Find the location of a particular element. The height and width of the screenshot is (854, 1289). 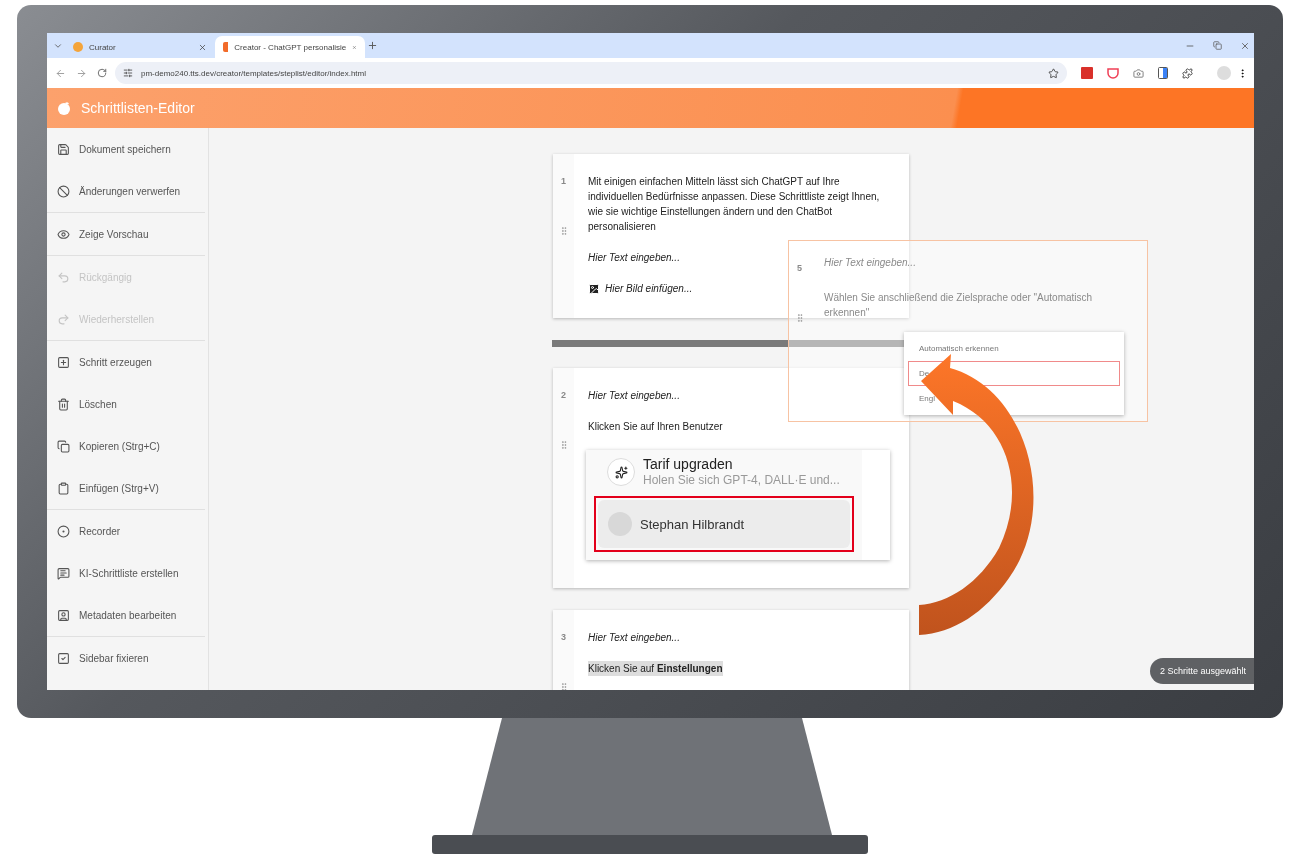

restore-button is located at coordinates (1217, 45).